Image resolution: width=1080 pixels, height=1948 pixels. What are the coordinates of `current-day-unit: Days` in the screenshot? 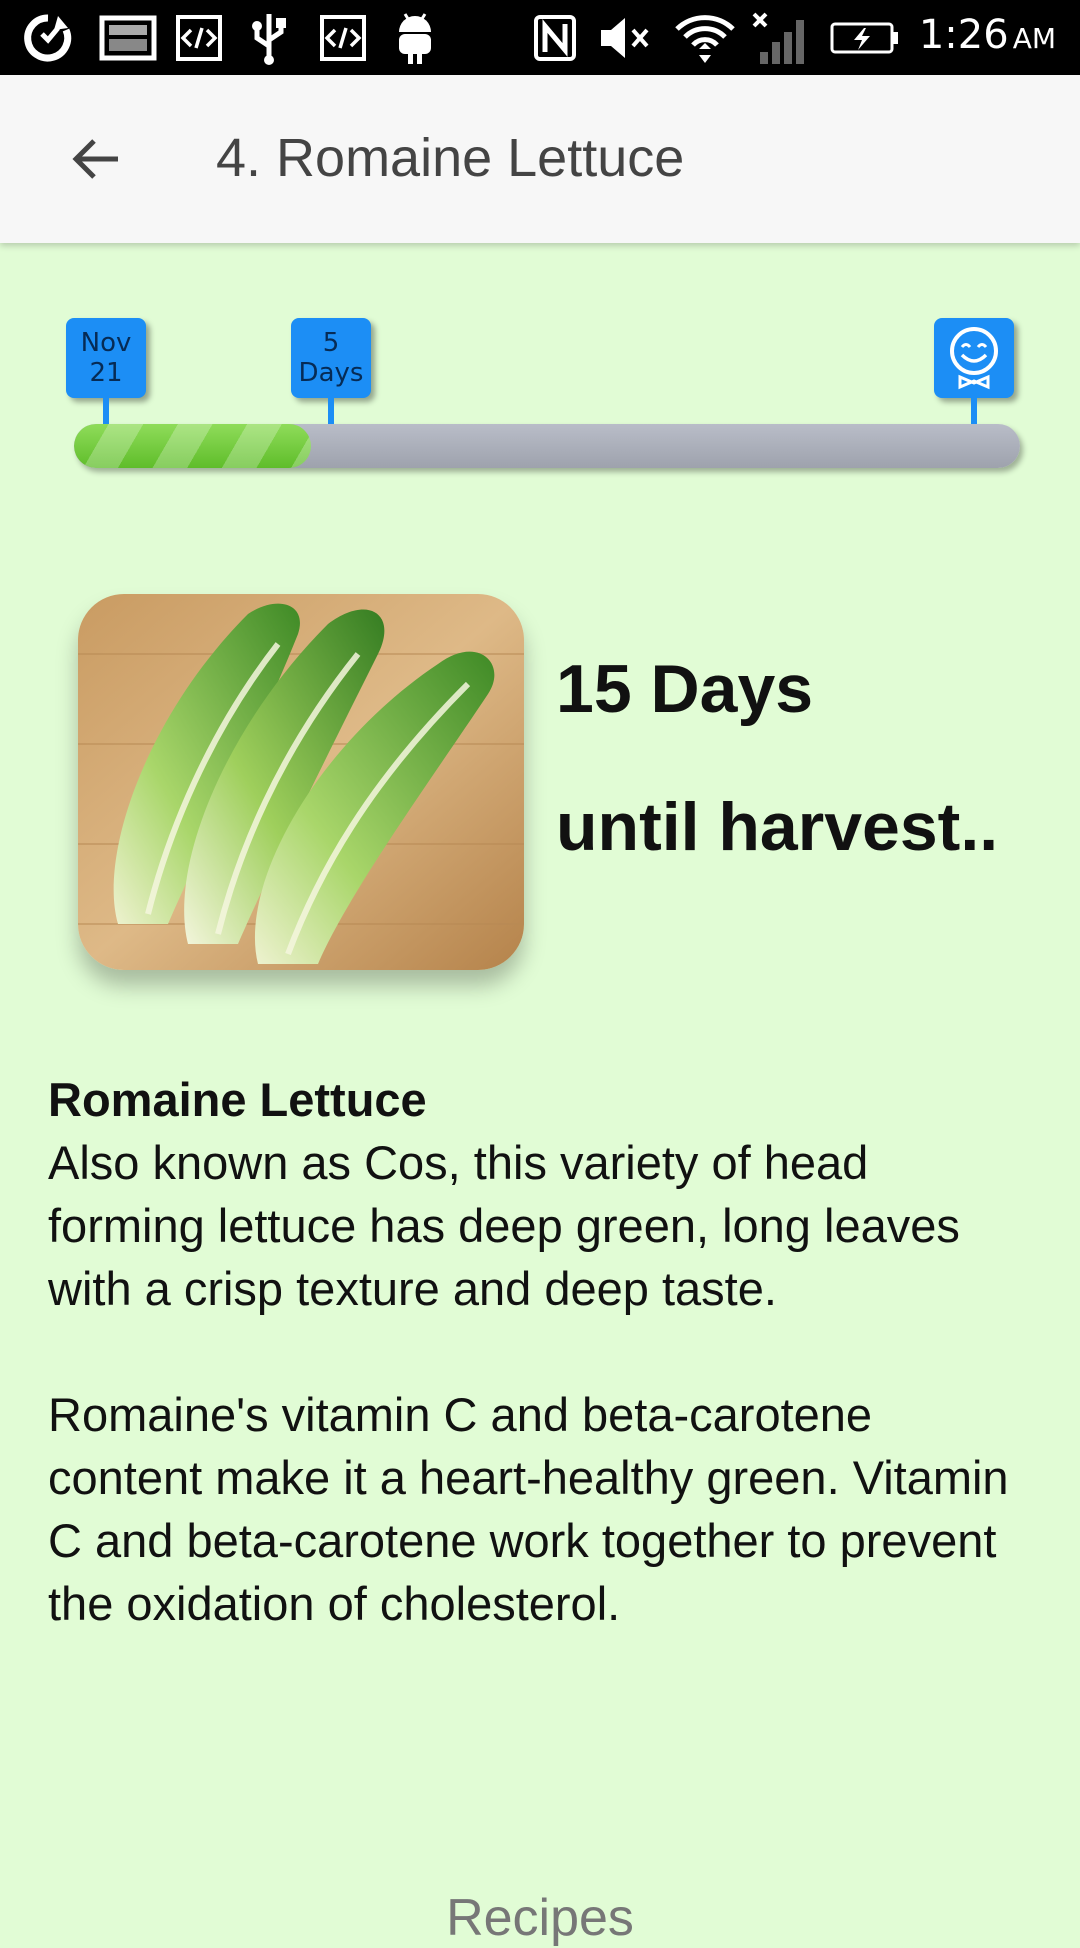 It's located at (331, 373).